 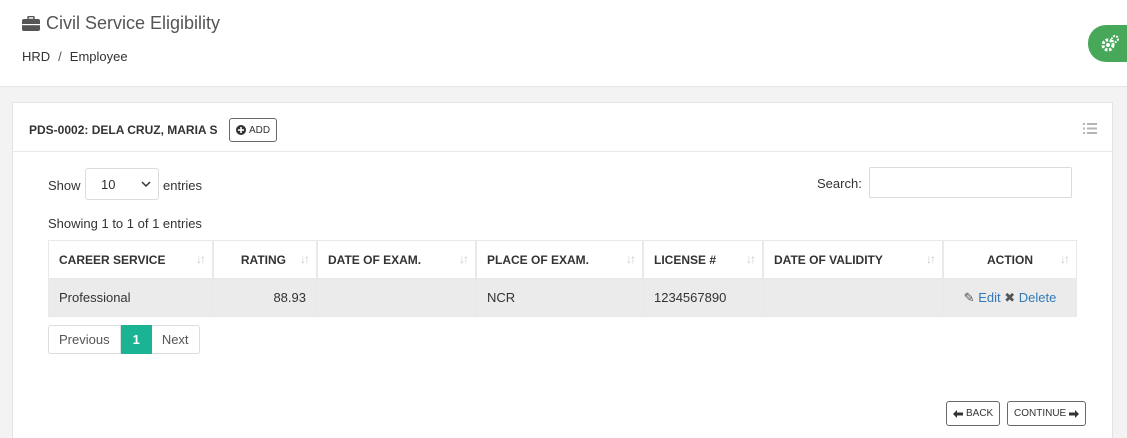 What do you see at coordinates (175, 339) in the screenshot?
I see `pagination-next: Next` at bounding box center [175, 339].